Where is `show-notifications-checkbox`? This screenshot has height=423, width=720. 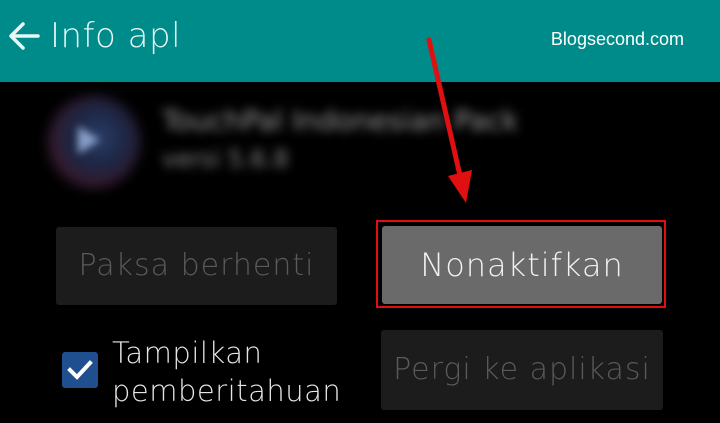
show-notifications-checkbox is located at coordinates (80, 370).